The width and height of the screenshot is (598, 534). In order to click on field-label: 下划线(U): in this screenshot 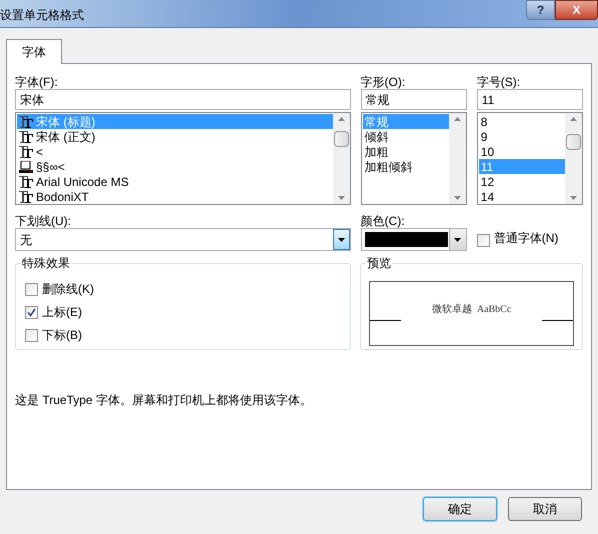, I will do `click(43, 220)`.